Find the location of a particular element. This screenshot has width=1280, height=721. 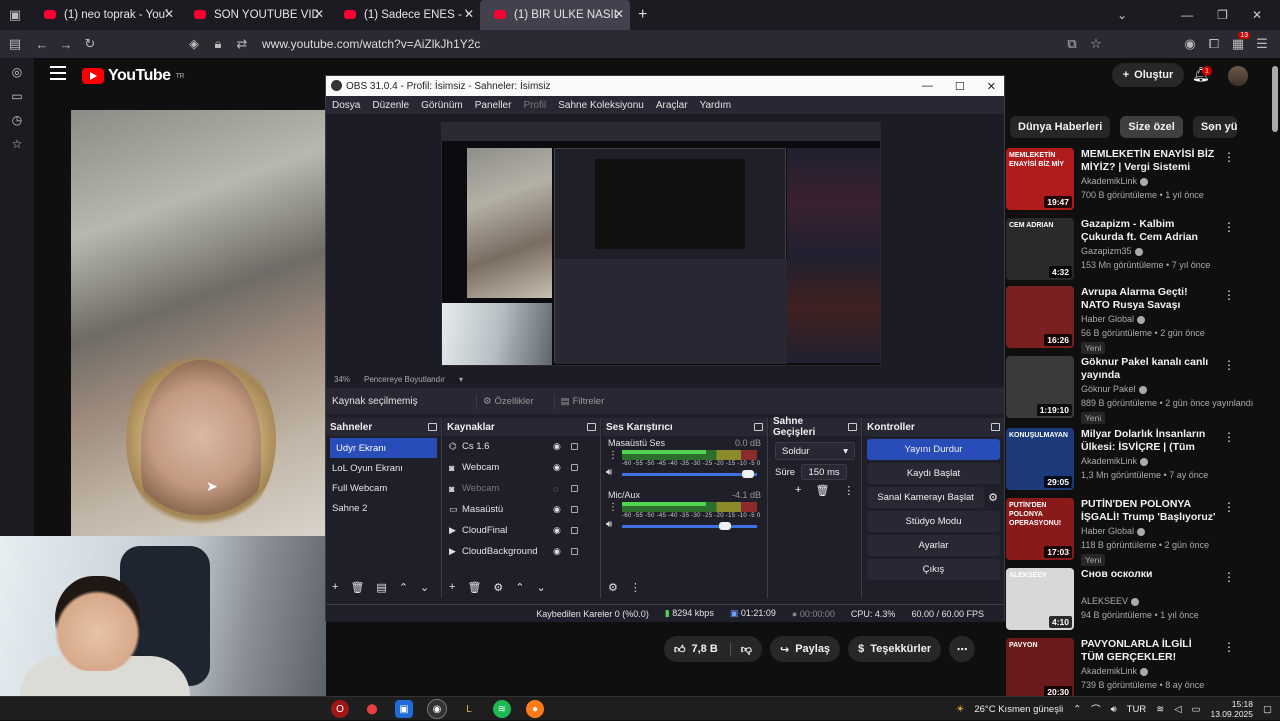

lock-icon: 🔒︎ is located at coordinates (218, 44).